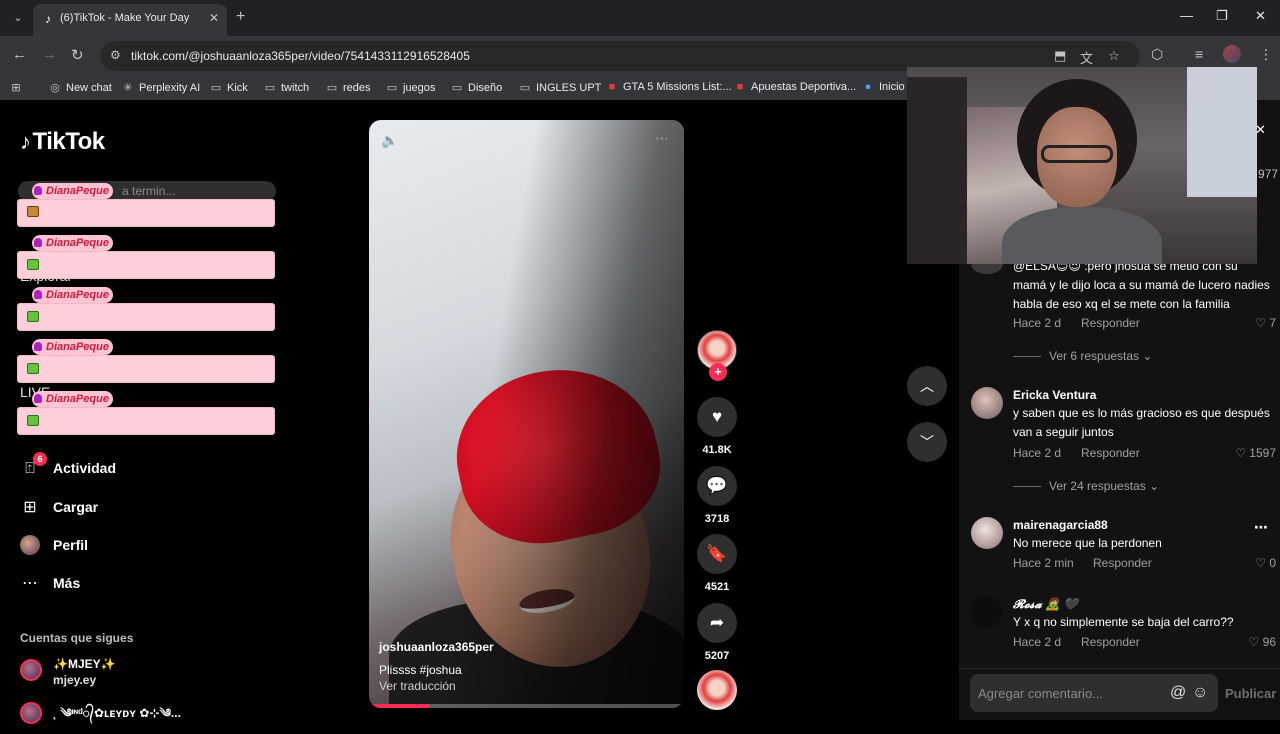 The width and height of the screenshot is (1280, 734). I want to click on tiktok-logo: ♪TikTok, so click(62, 142).